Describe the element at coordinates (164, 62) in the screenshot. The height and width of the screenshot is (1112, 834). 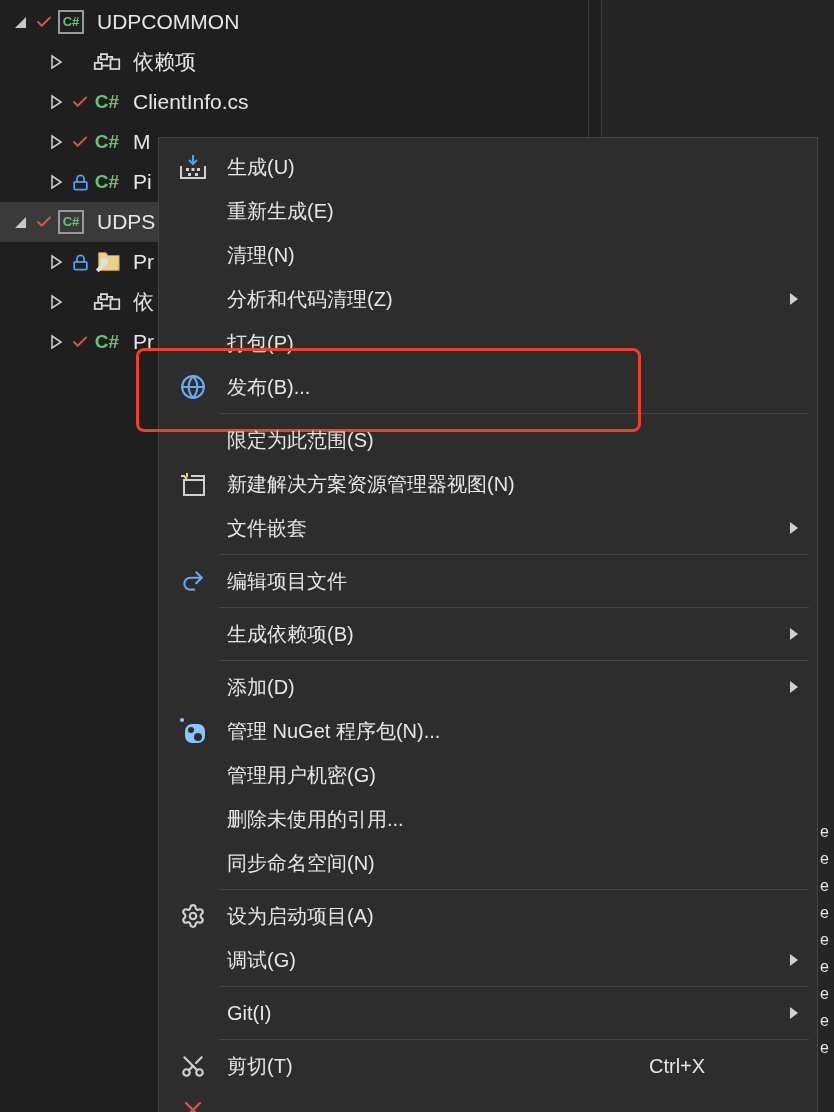
I see `tree-item-label: 依赖项` at that location.